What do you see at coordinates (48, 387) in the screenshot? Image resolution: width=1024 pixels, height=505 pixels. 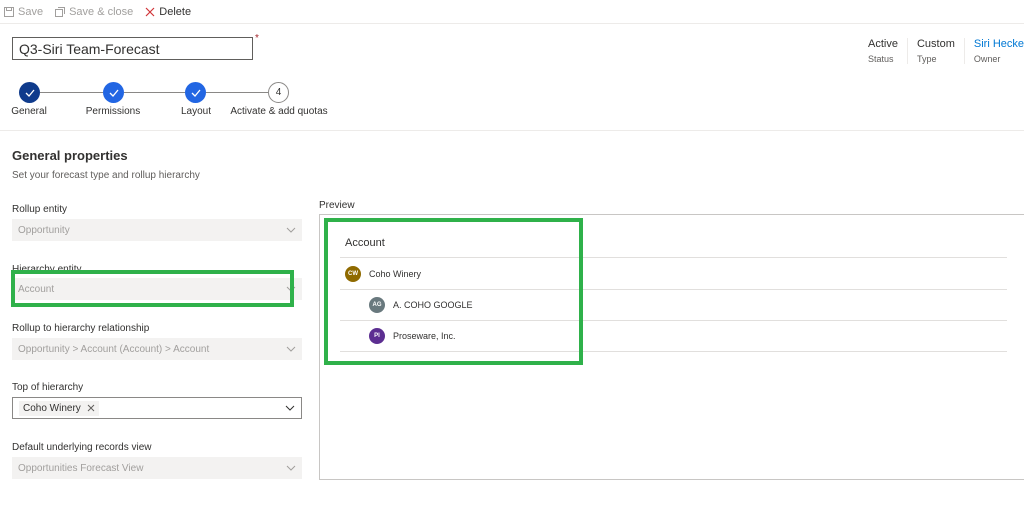 I see `top-of-hierarchy-label: Top of hierarchy` at bounding box center [48, 387].